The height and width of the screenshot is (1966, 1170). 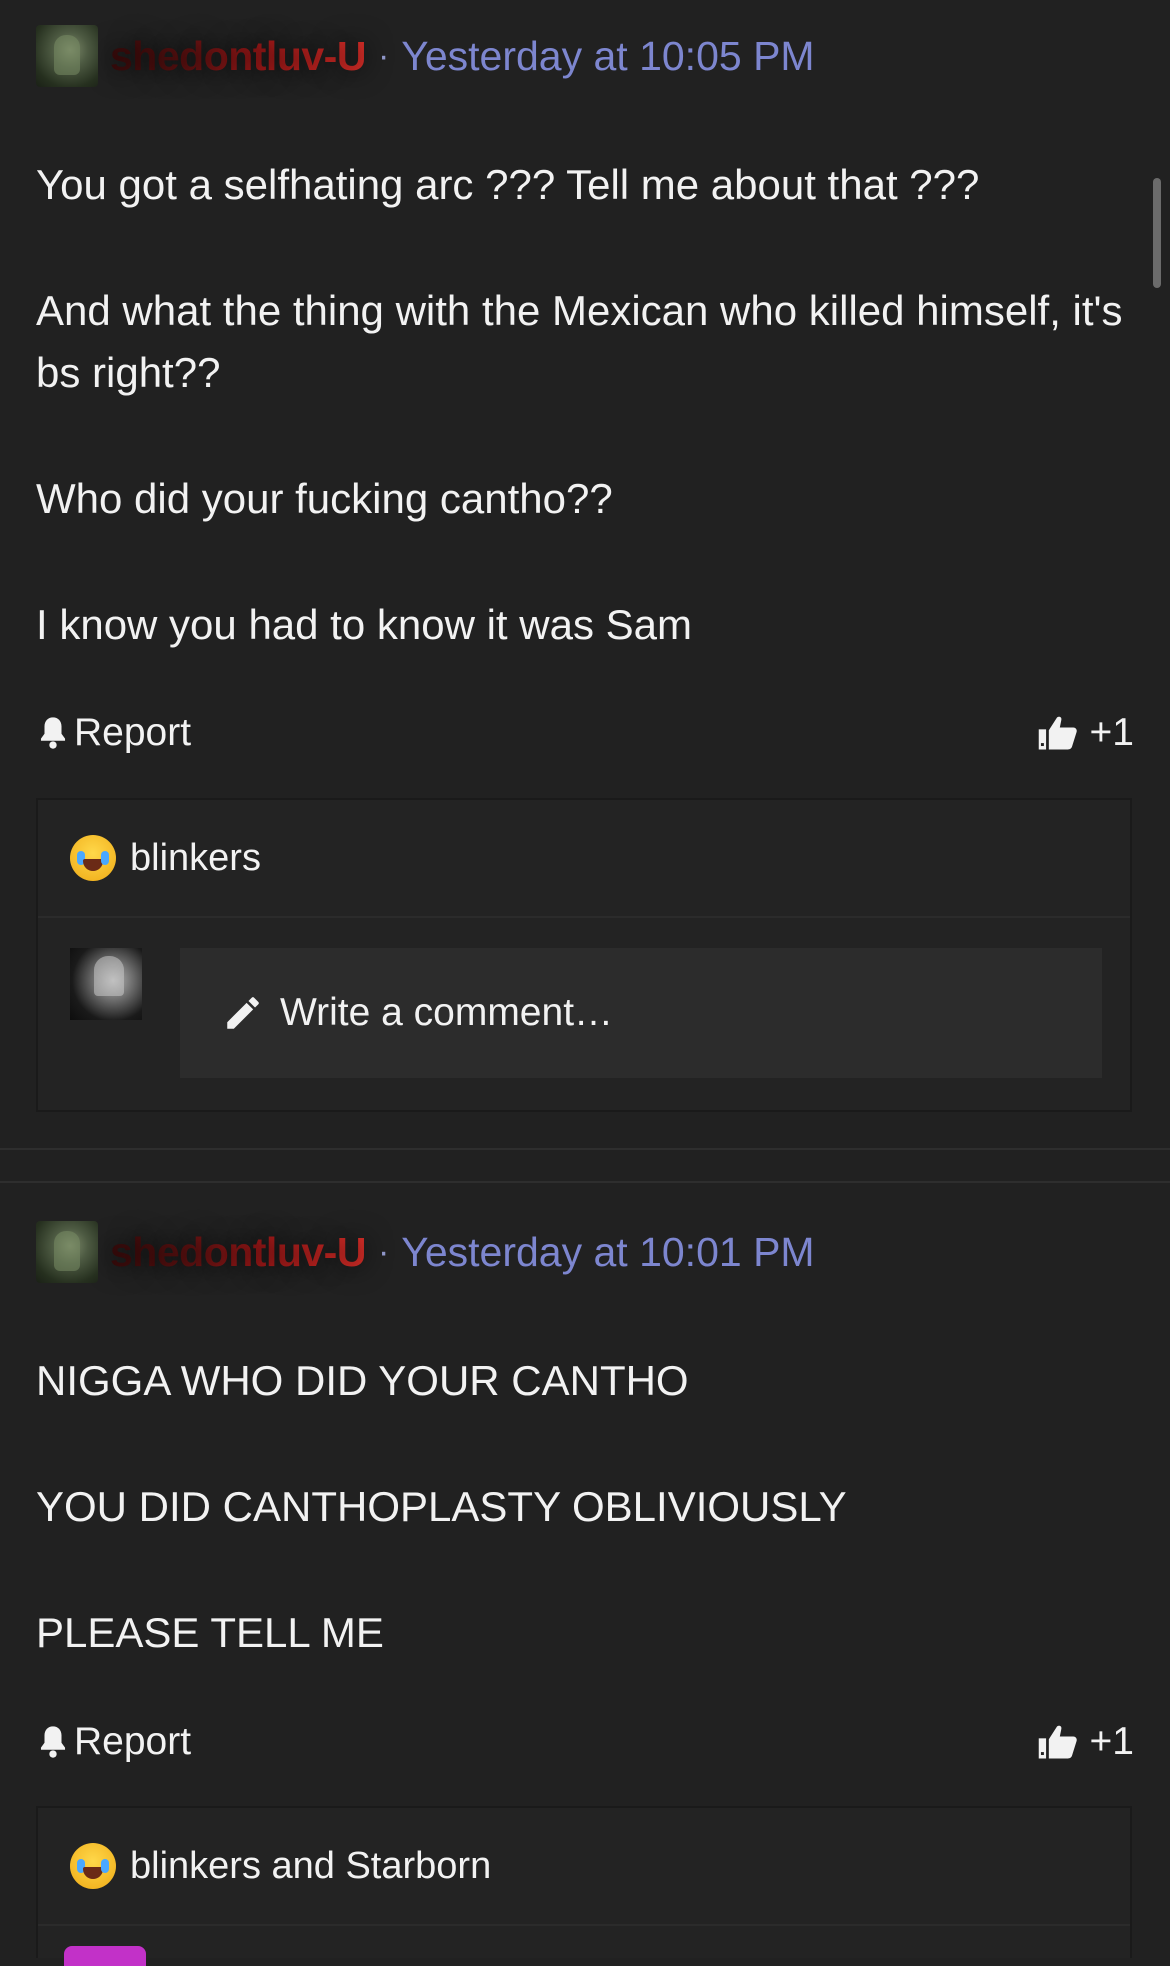 I want to click on post-paragraph: Who did your fucking cantho??, so click(x=324, y=498).